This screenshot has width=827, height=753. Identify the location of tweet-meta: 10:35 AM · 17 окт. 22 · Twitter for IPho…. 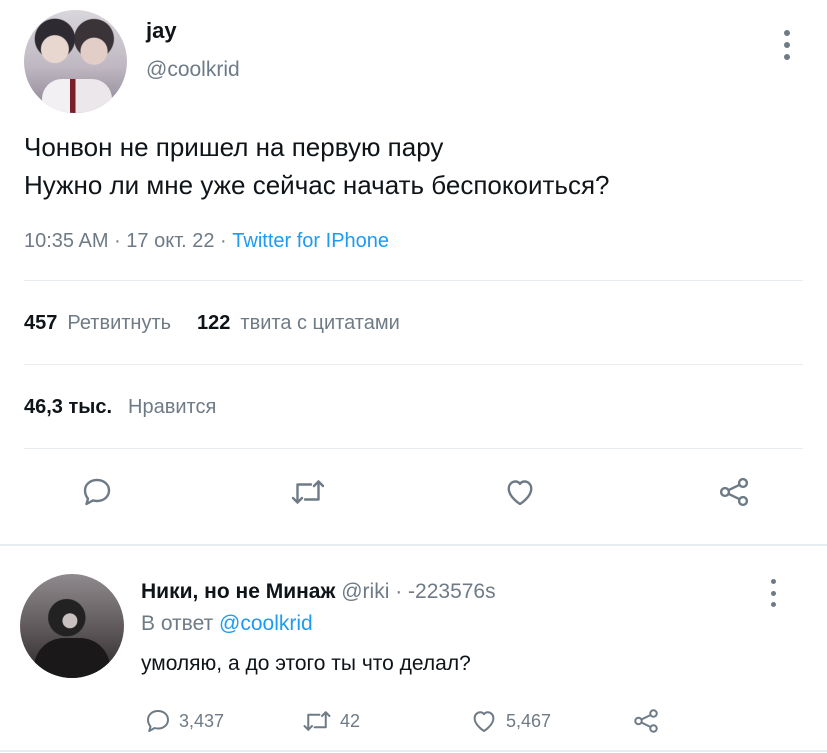
(206, 241).